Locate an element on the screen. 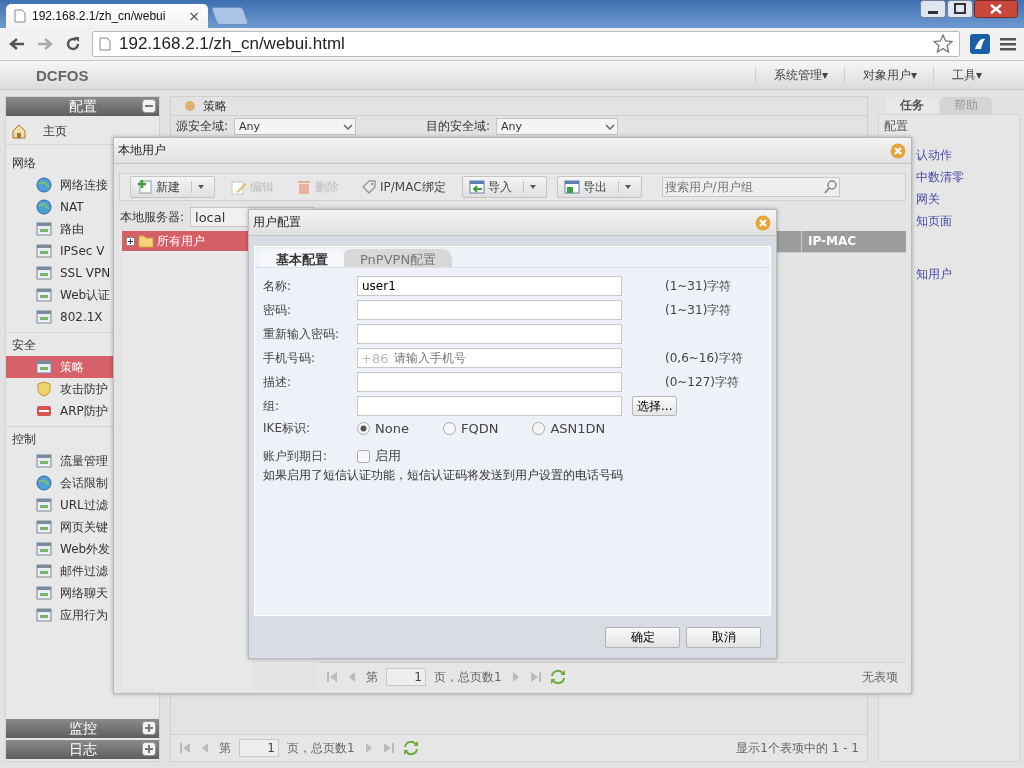 Image resolution: width=1024 pixels, height=768 pixels. close-tab-button: × is located at coordinates (194, 16).